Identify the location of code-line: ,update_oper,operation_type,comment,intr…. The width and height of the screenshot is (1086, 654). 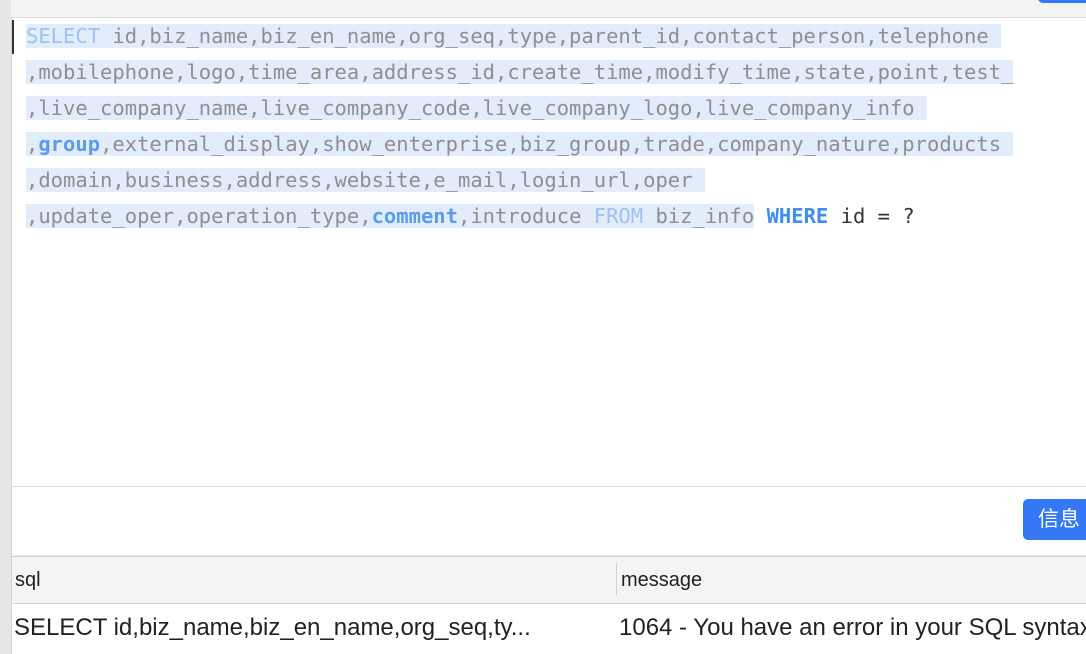
(556, 216).